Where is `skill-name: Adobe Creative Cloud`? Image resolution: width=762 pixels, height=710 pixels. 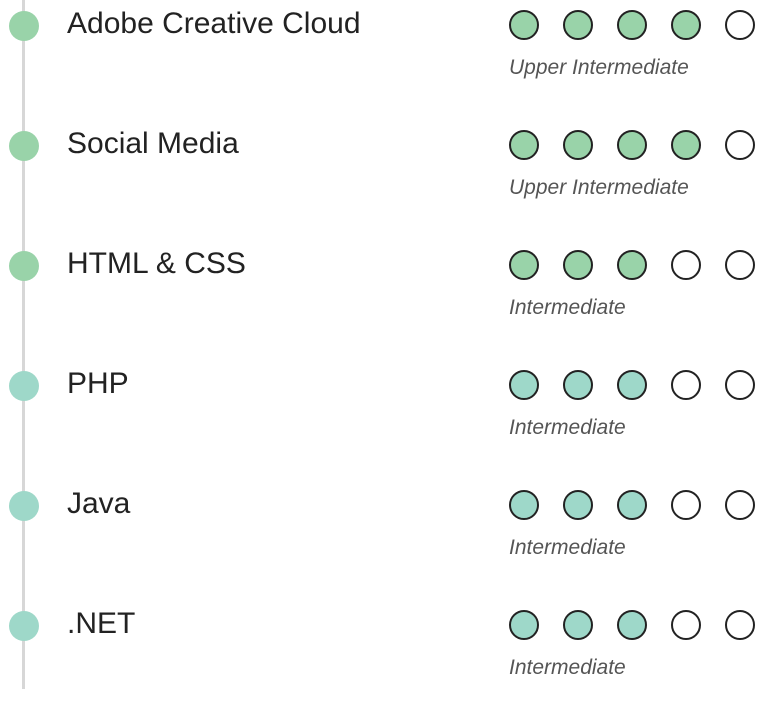 skill-name: Adobe Creative Cloud is located at coordinates (214, 23).